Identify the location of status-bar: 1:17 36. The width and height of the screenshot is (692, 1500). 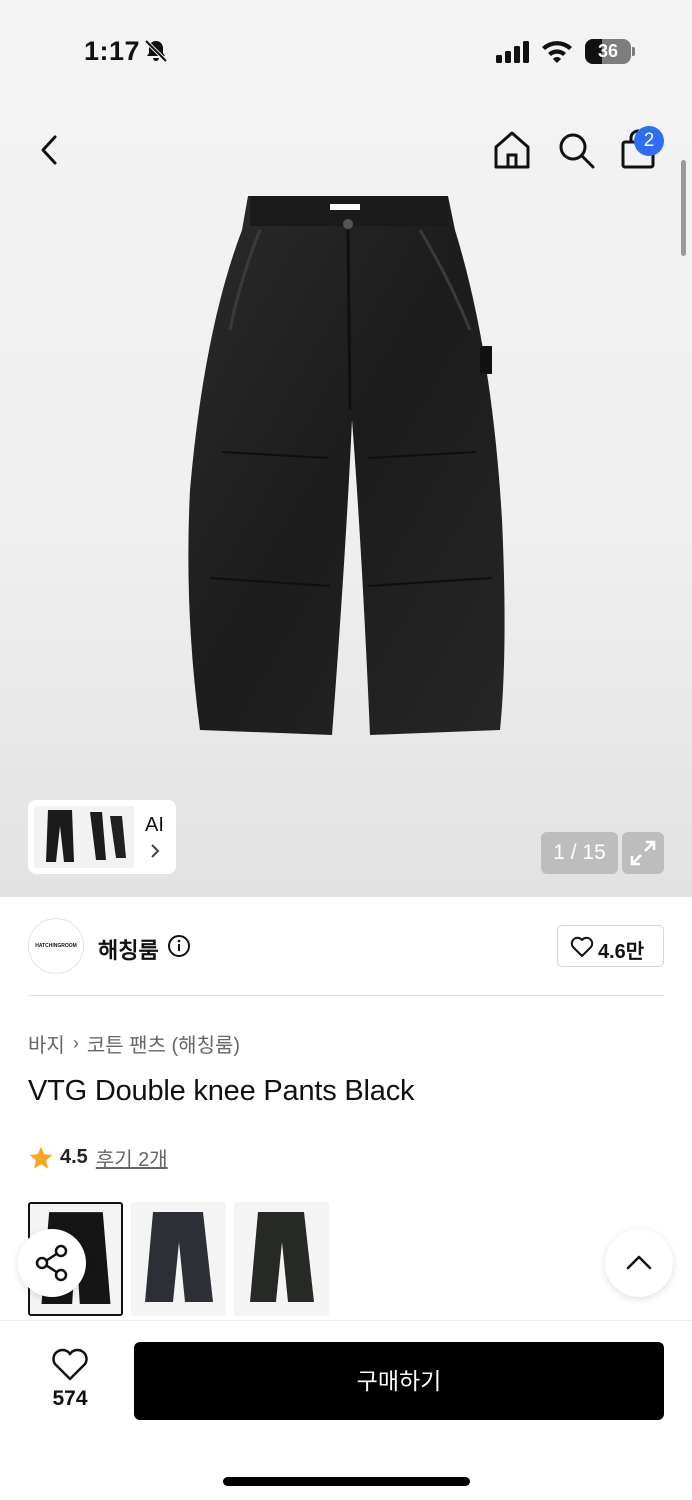
(346, 50).